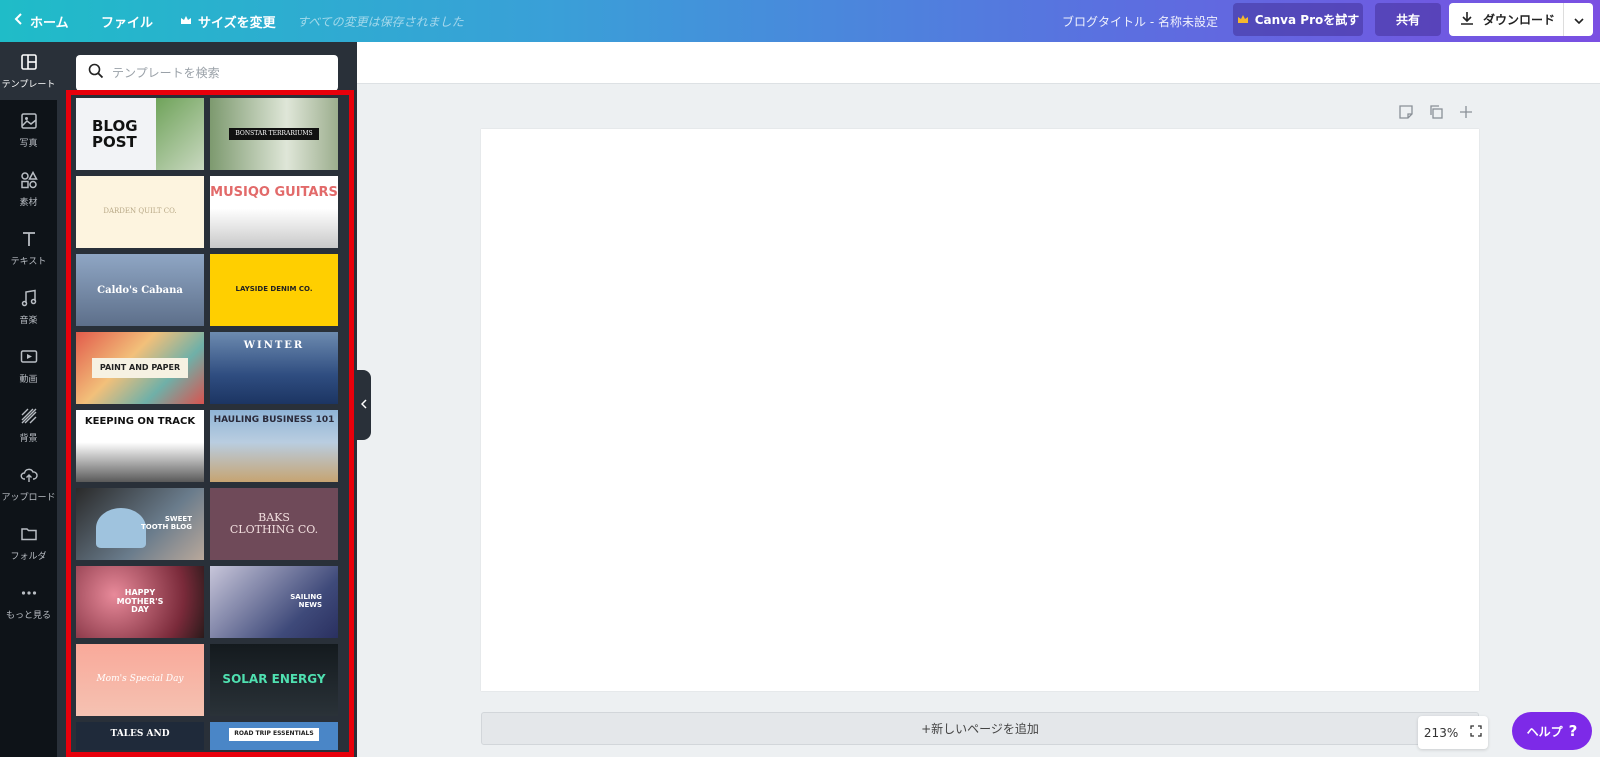 The height and width of the screenshot is (757, 1600). I want to click on chevron-down-icon, so click(1578, 20).